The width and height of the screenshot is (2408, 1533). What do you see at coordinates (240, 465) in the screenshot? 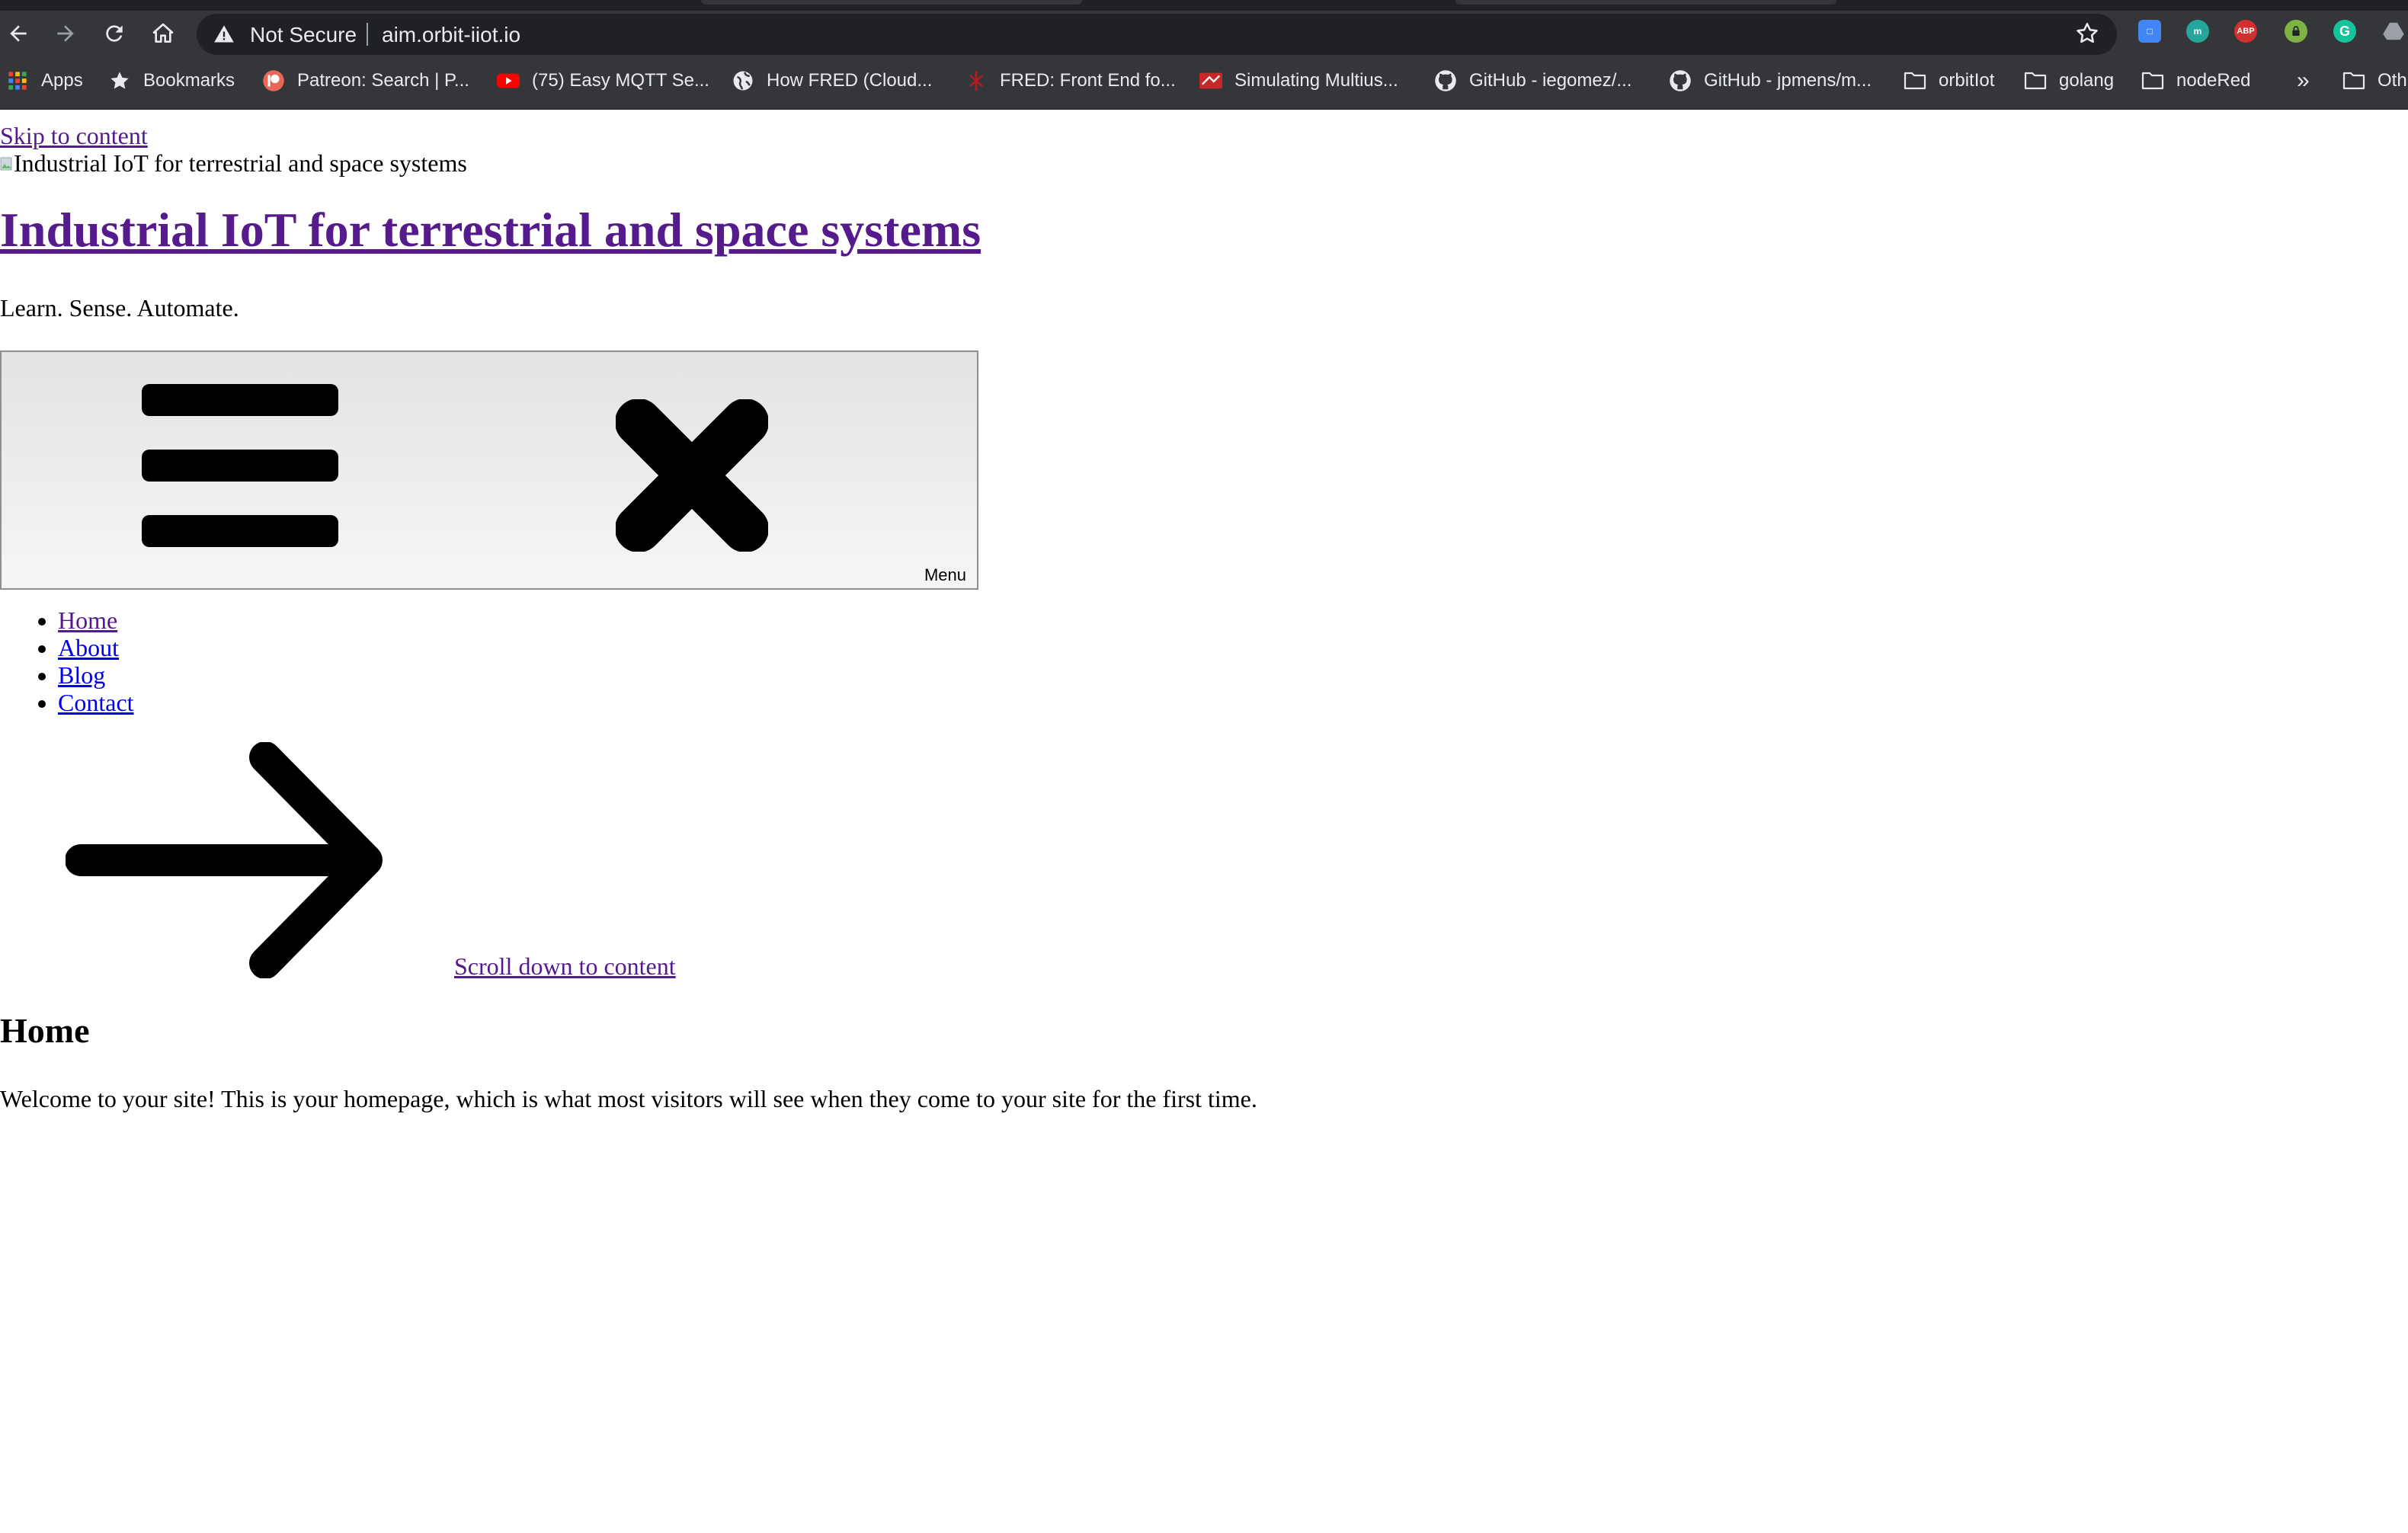
I see `hamburger-icon` at bounding box center [240, 465].